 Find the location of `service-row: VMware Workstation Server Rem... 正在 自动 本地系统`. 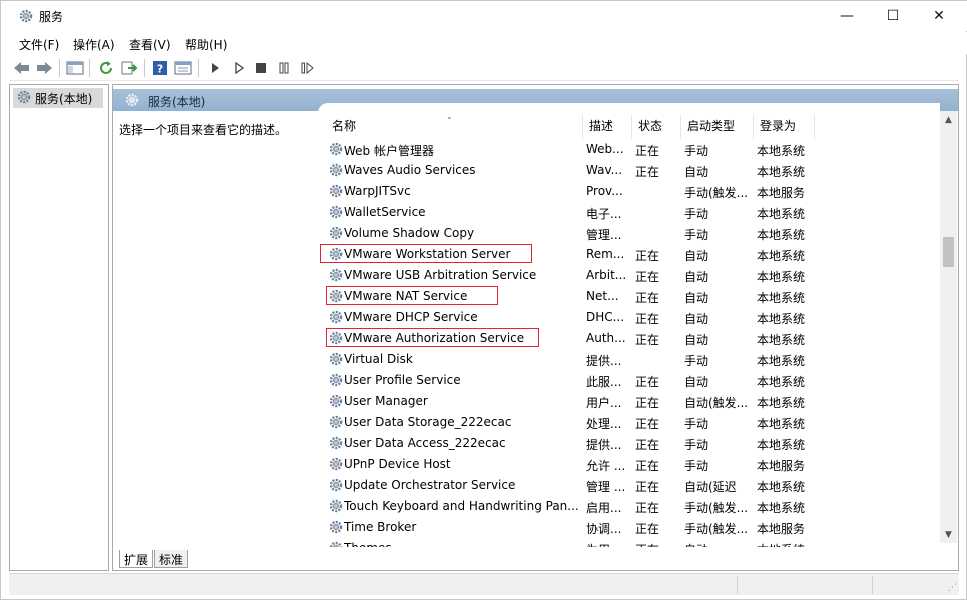

service-row: VMware Workstation Server Rem... 正在 自动 本地系统 is located at coordinates (629, 254).